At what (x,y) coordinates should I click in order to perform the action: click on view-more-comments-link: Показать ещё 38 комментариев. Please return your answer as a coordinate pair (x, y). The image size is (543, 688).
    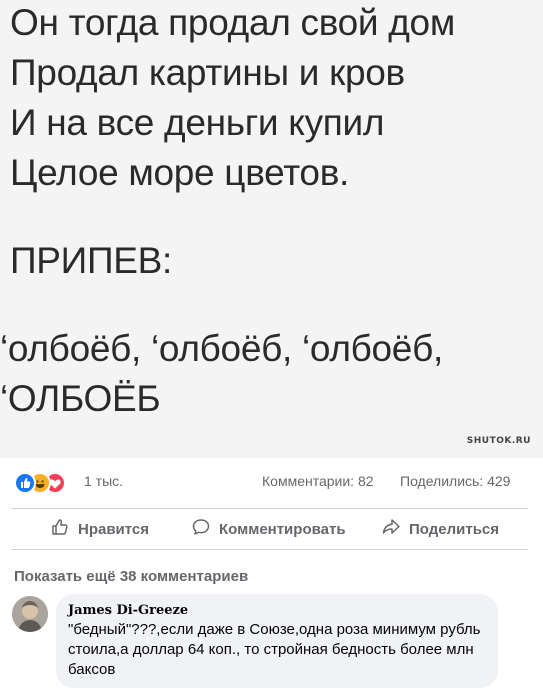
    Looking at the image, I should click on (131, 576).